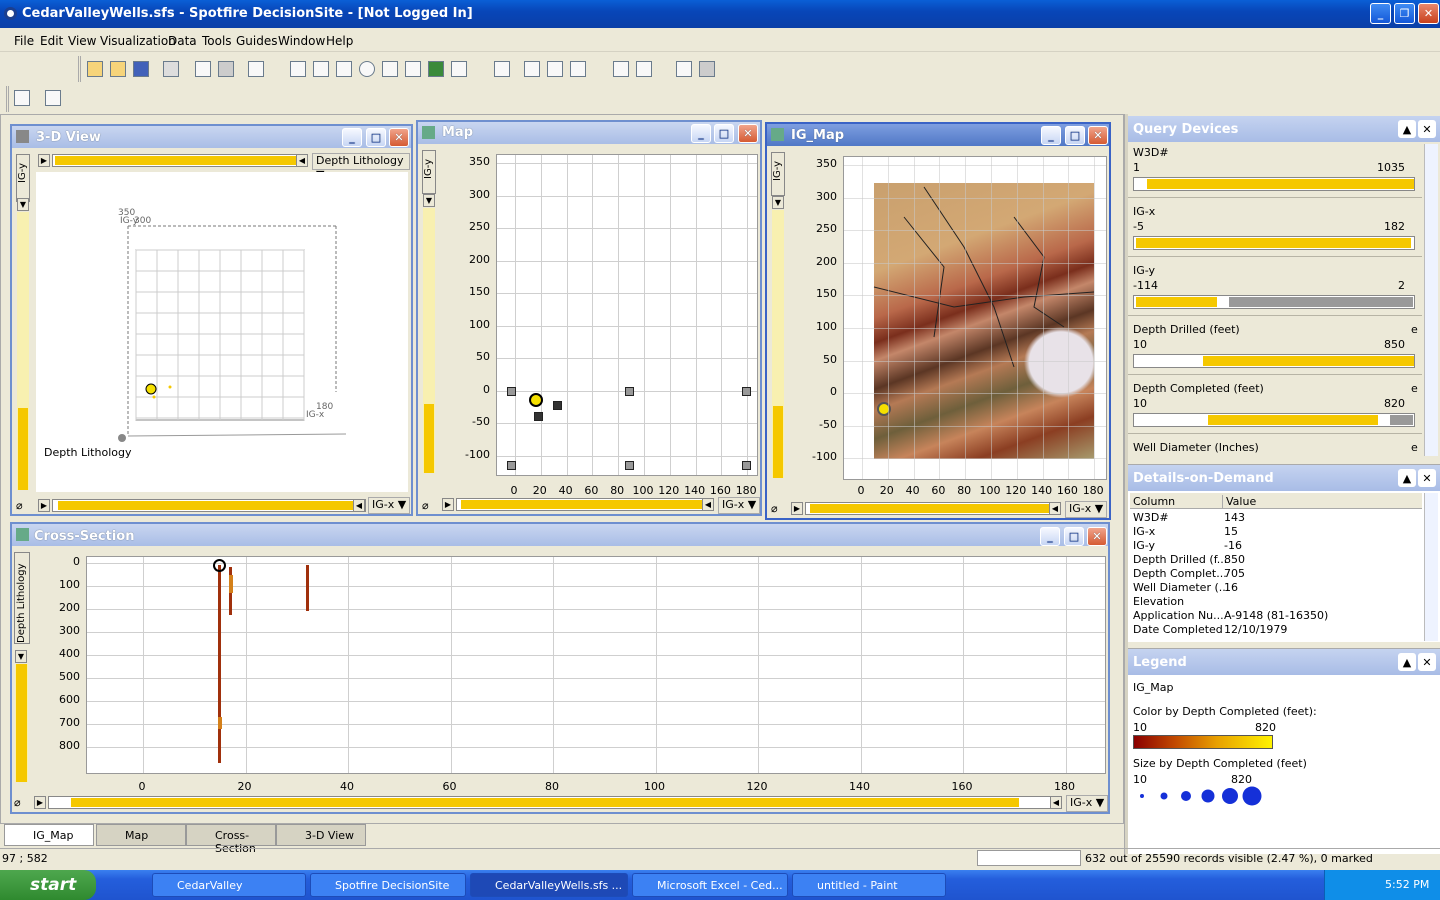 The image size is (1440, 900). Describe the element at coordinates (180, 160) in the screenshot. I see `z-range-slider` at that location.